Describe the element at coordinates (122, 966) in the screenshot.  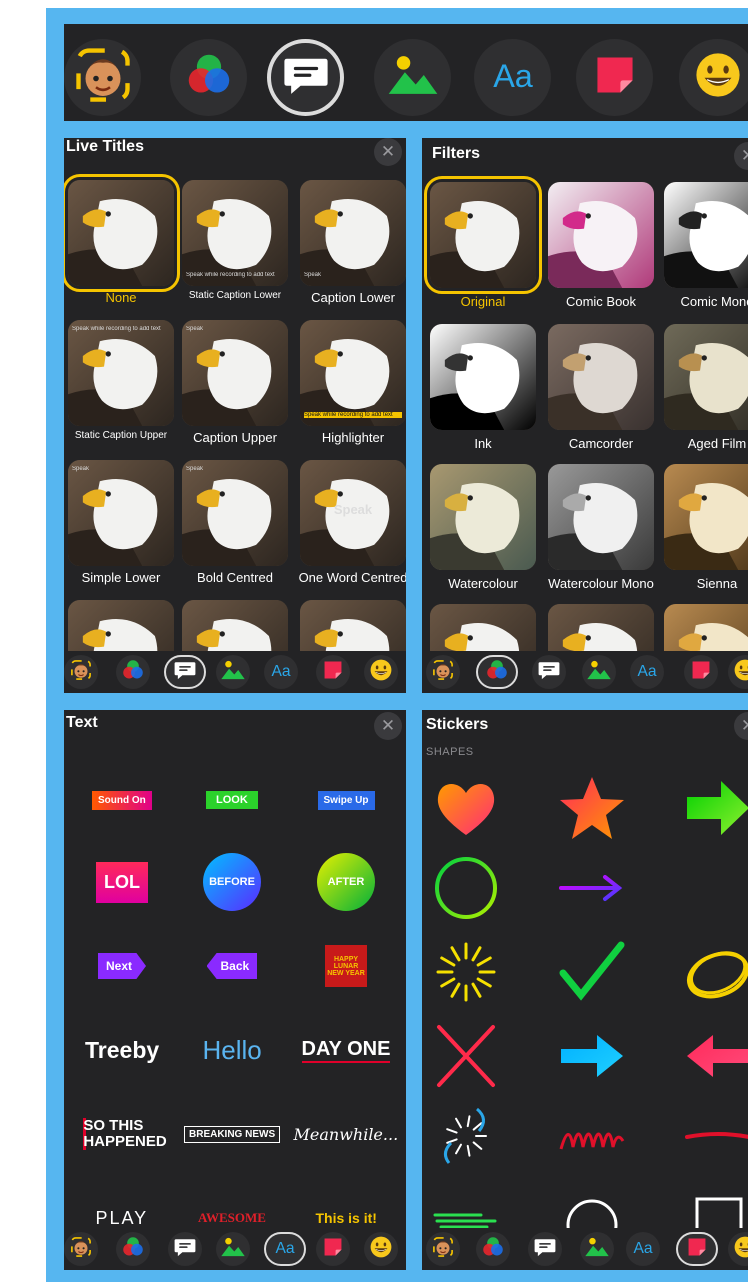
I see `text-style-item: Next` at that location.